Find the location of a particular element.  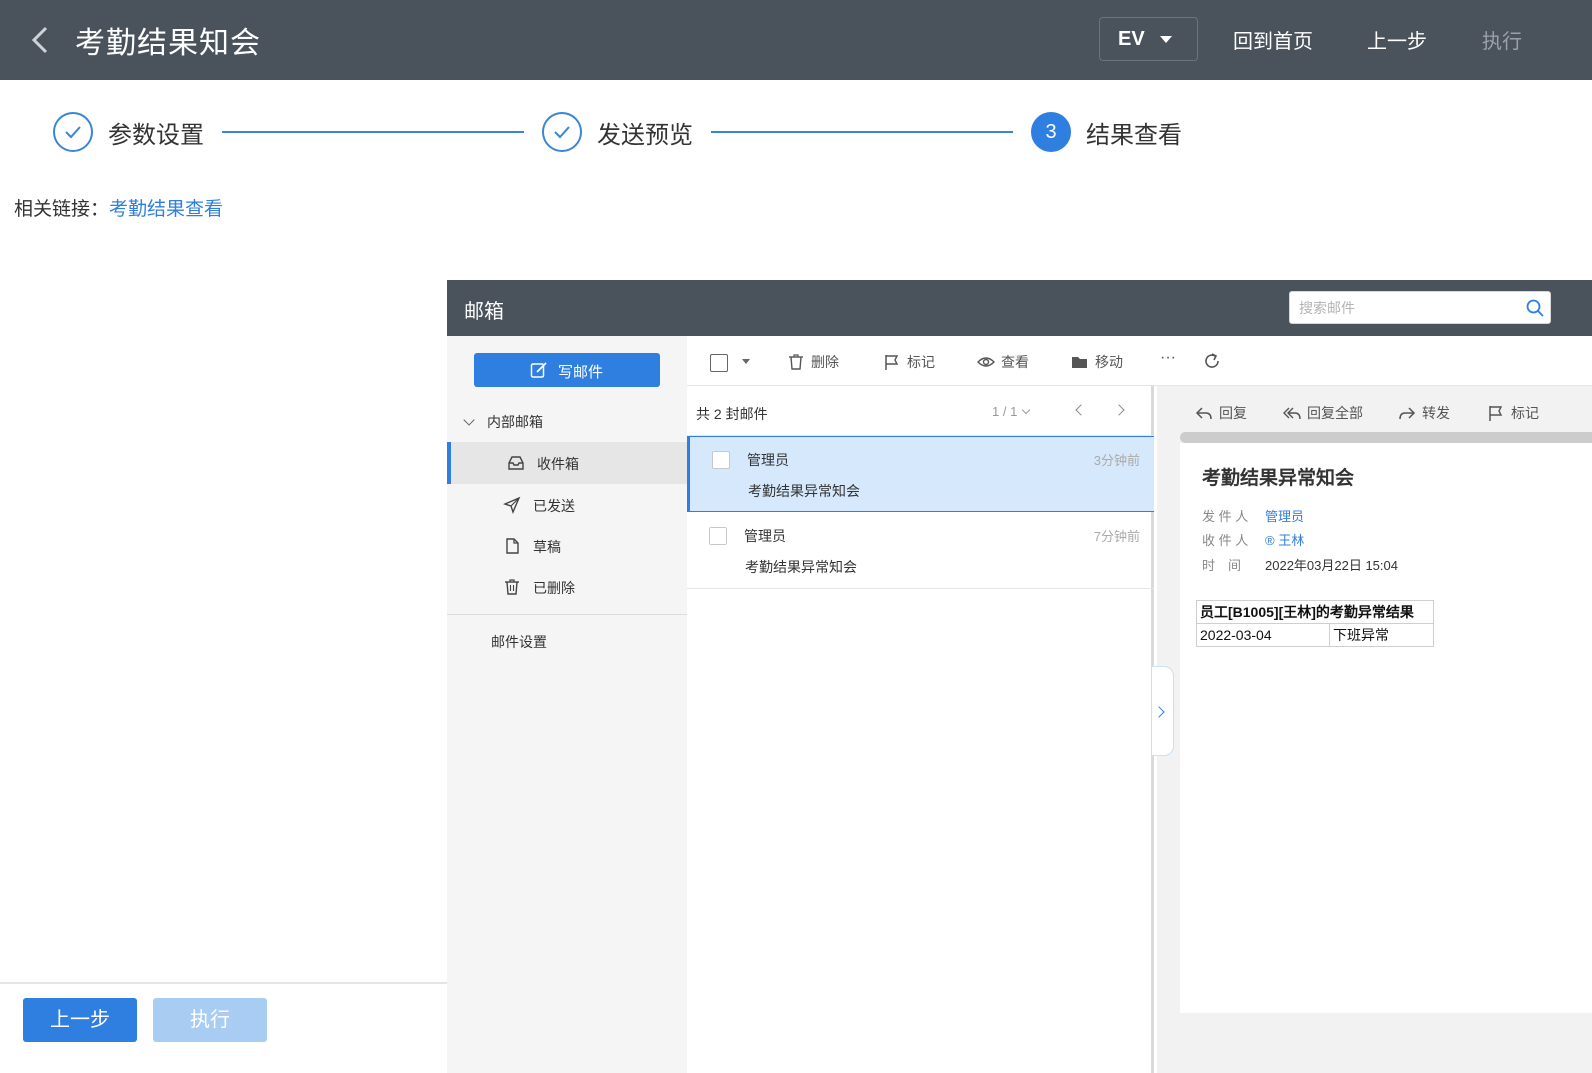

mail-search-box is located at coordinates (1420, 307).